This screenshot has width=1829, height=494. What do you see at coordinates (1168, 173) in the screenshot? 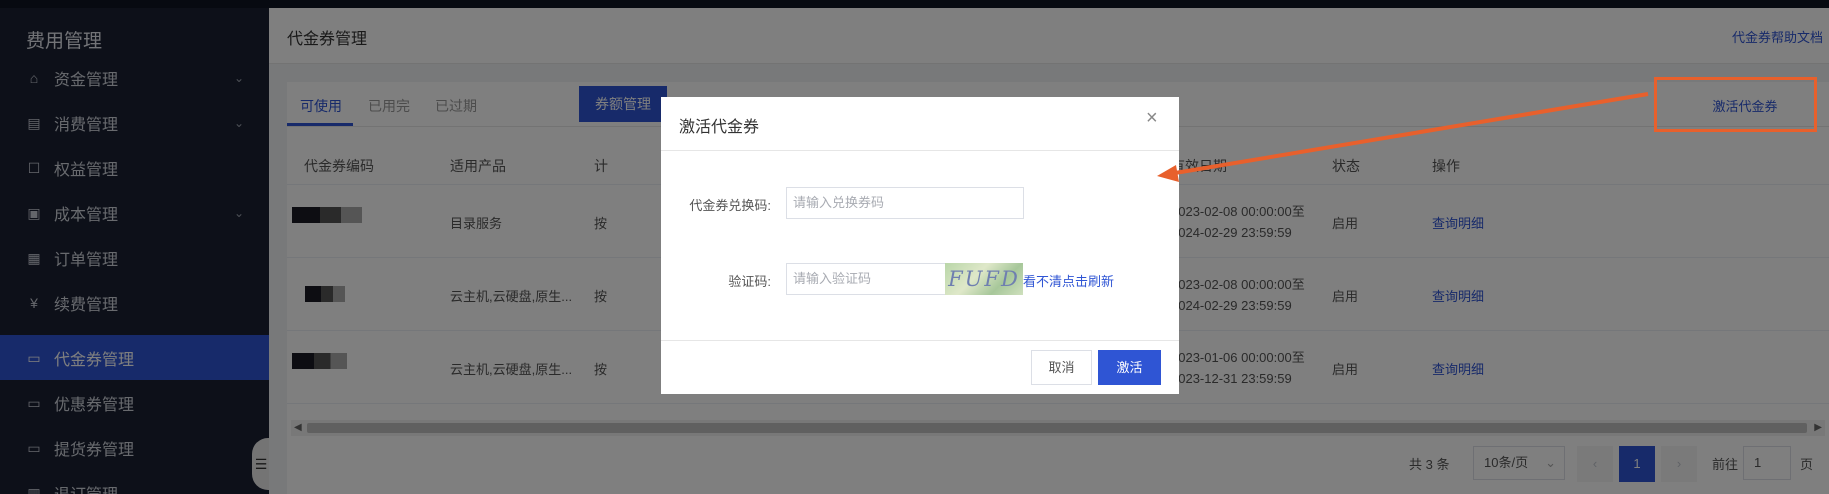
I see `arrow-head` at bounding box center [1168, 173].